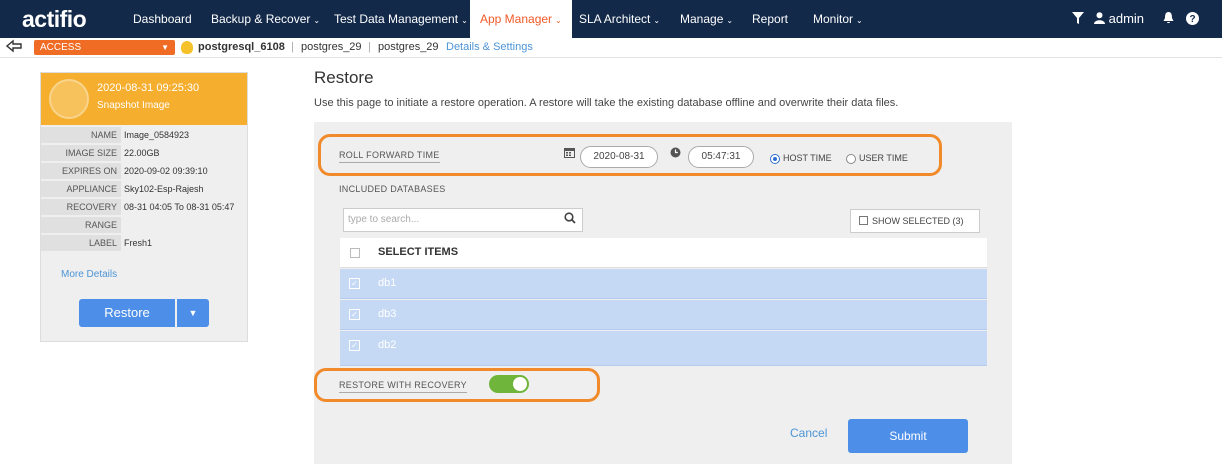  I want to click on show-selected-toggle: SHOW SELECTED (3), so click(915, 221).